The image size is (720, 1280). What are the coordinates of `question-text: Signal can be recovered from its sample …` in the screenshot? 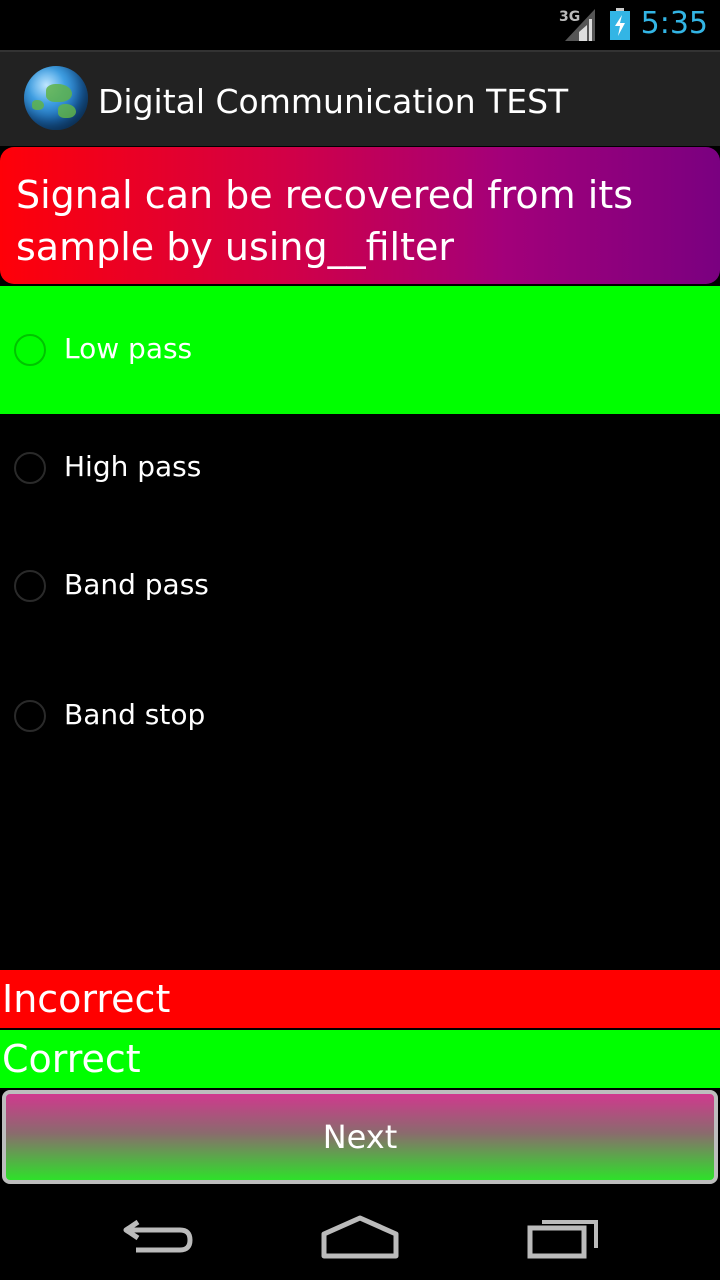 It's located at (360, 215).